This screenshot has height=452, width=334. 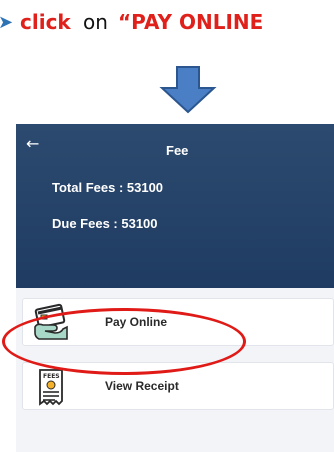 I want to click on instruction-text: ➤ click on “PAY ONLINE, so click(x=167, y=24).